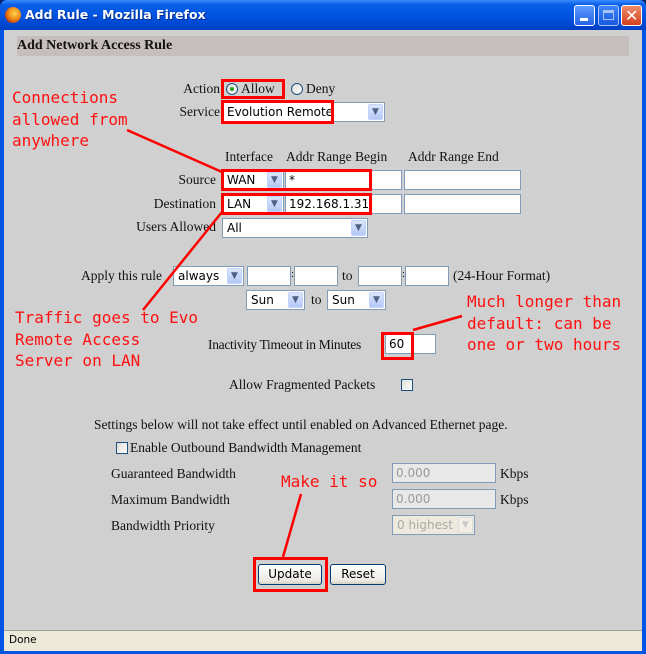 The width and height of the screenshot is (646, 654). I want to click on close-button: ✕, so click(631, 15).